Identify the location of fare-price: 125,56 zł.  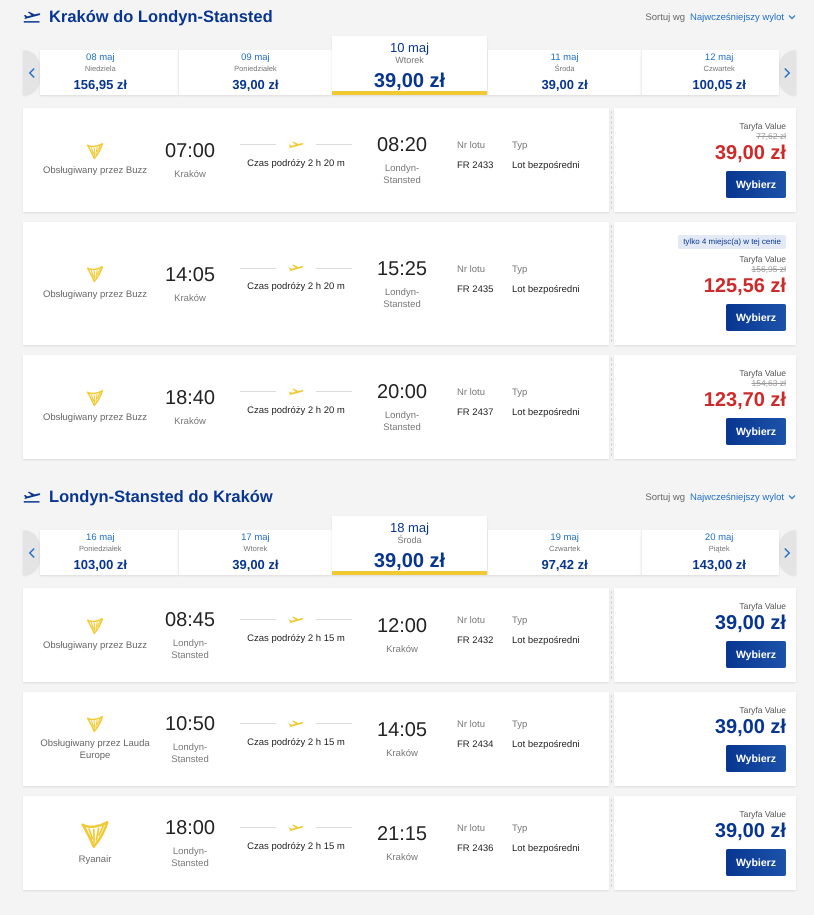
(745, 286).